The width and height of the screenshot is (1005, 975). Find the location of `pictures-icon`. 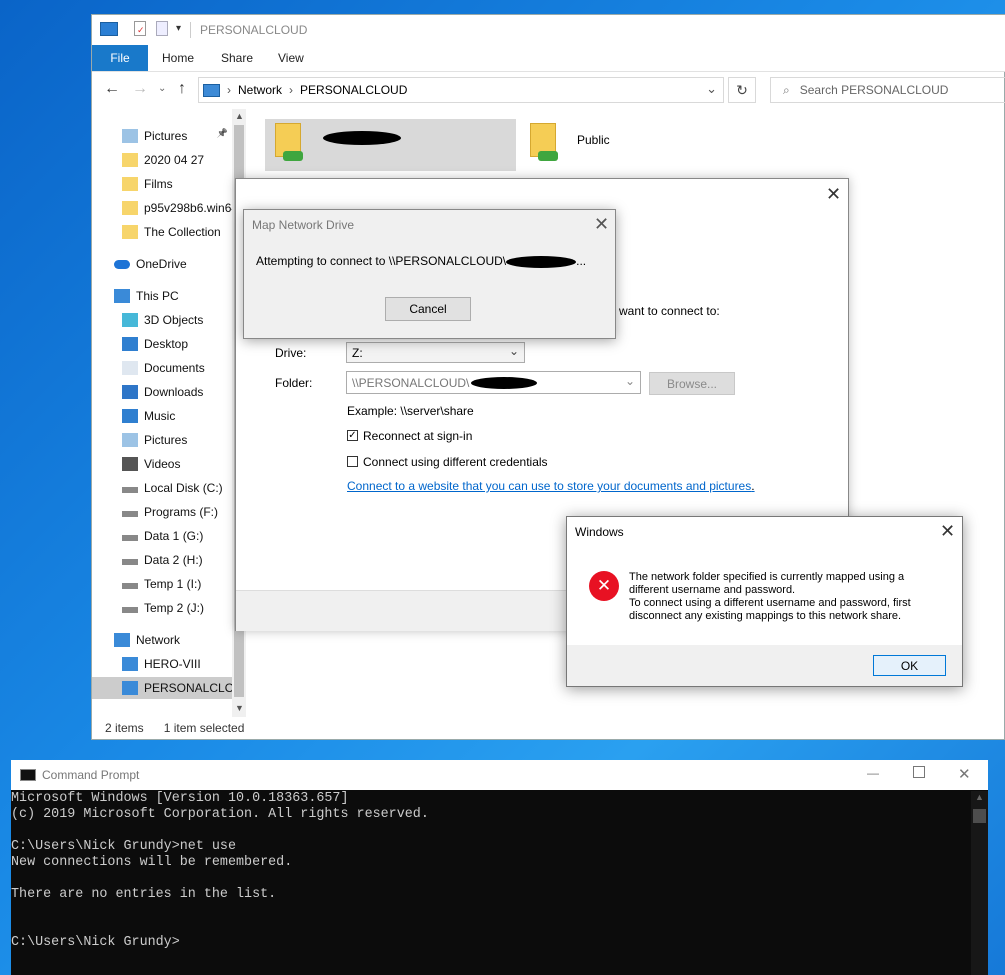

pictures-icon is located at coordinates (130, 136).